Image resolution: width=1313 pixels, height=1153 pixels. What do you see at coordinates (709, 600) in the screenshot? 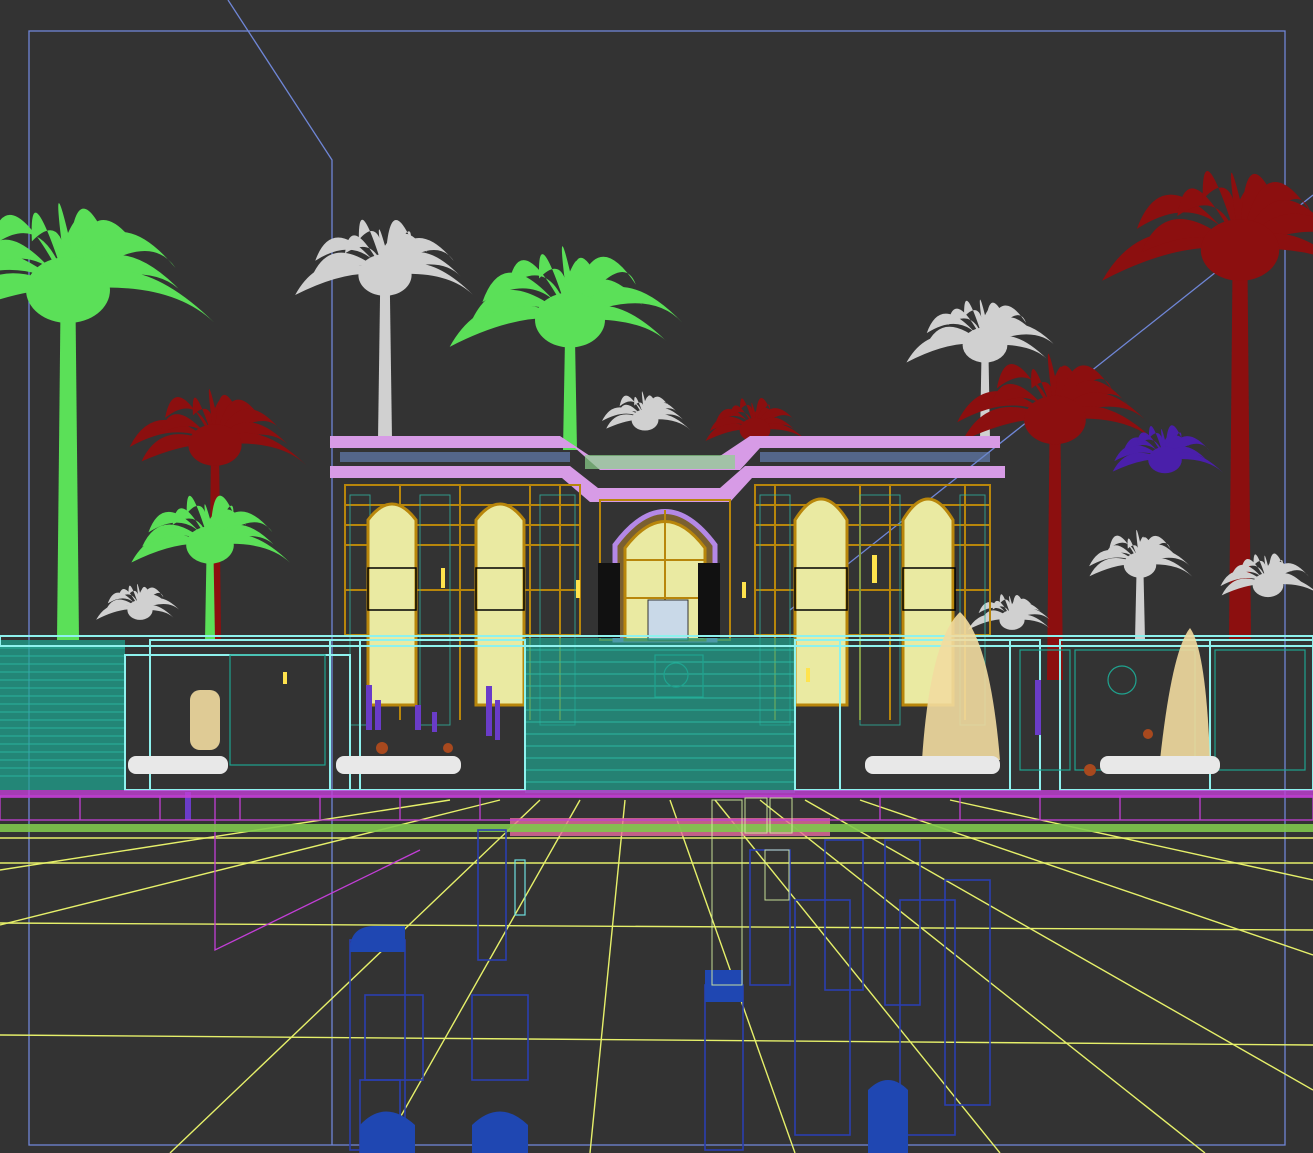
I see `entrance-column-right` at bounding box center [709, 600].